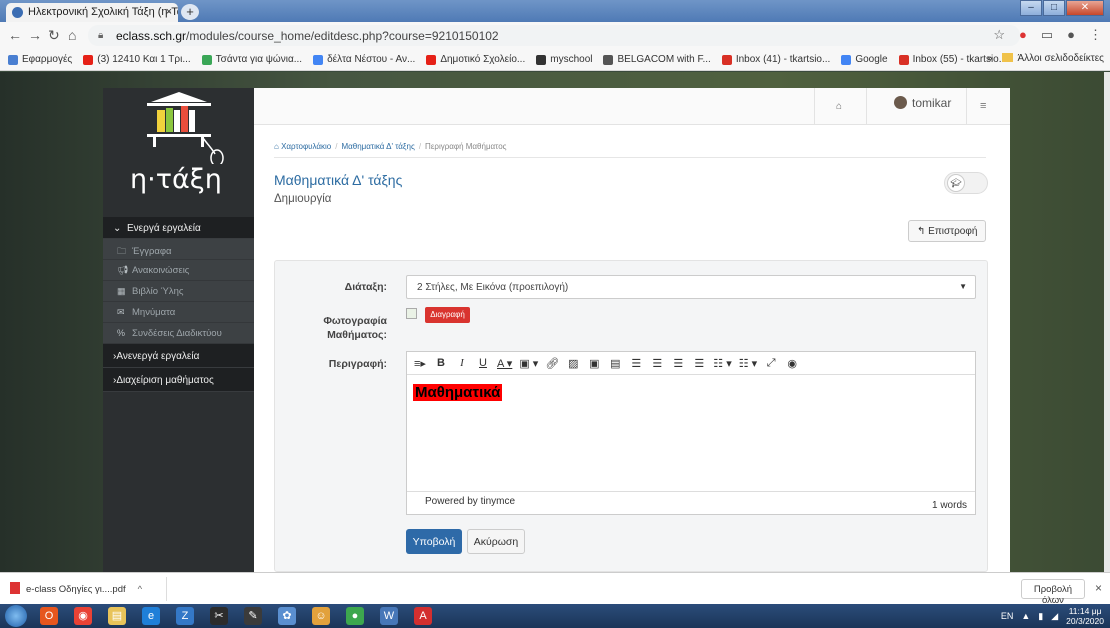 This screenshot has width=1110, height=628. Describe the element at coordinates (699, 363) in the screenshot. I see `align-justify-icon: ☰` at that location.